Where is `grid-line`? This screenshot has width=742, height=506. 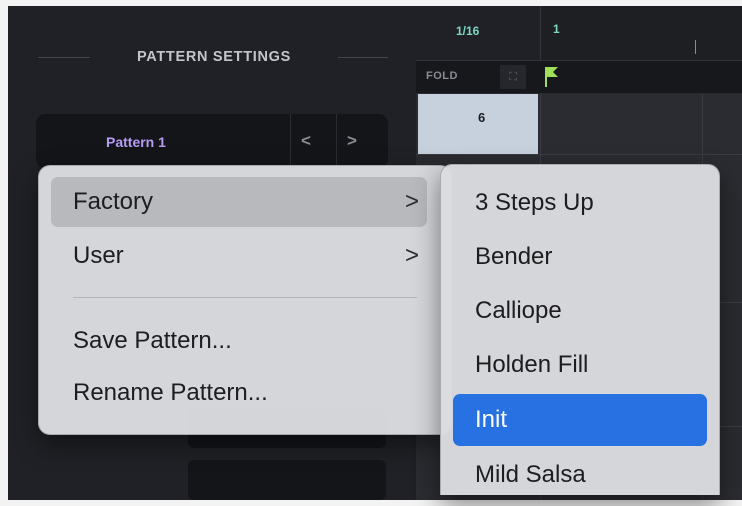
grid-line is located at coordinates (579, 154).